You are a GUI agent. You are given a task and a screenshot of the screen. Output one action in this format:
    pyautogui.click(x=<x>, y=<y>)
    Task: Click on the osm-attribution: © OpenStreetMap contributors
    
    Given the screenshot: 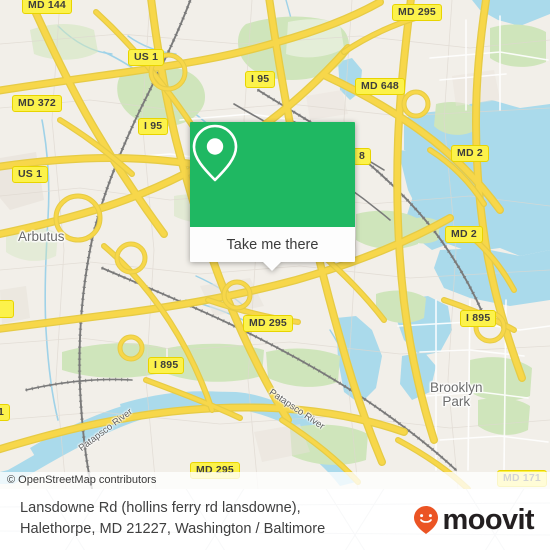 What is the action you would take?
    pyautogui.click(x=275, y=480)
    